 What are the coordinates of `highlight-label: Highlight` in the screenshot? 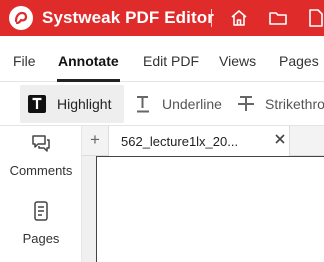 It's located at (84, 104).